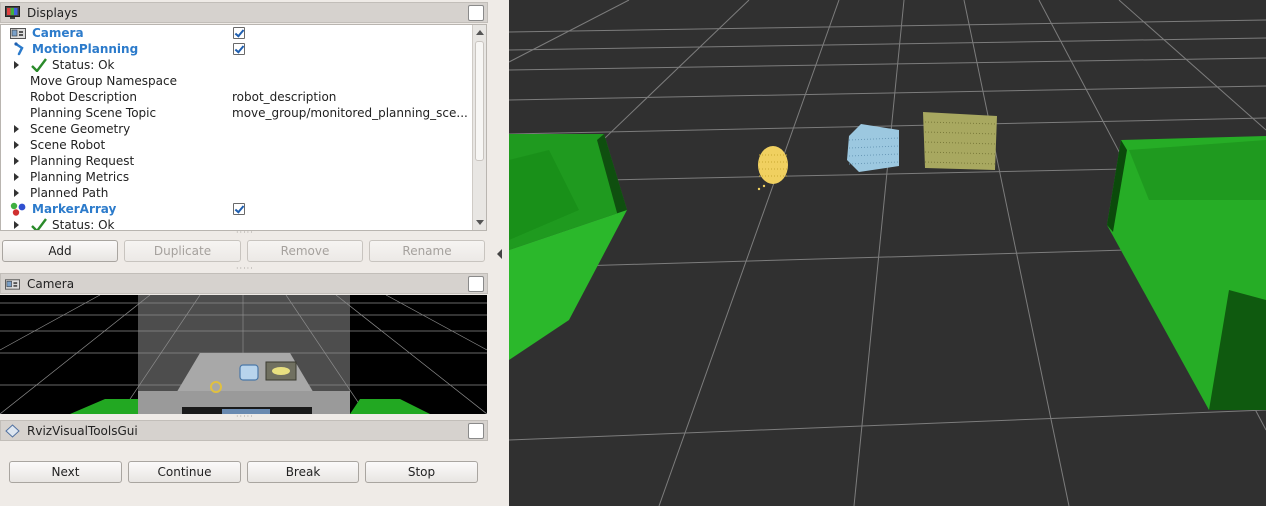 Image resolution: width=1266 pixels, height=506 pixels. What do you see at coordinates (93, 113) in the screenshot?
I see `tree-label-planning-scene-topic: Planning Scene Topic` at bounding box center [93, 113].